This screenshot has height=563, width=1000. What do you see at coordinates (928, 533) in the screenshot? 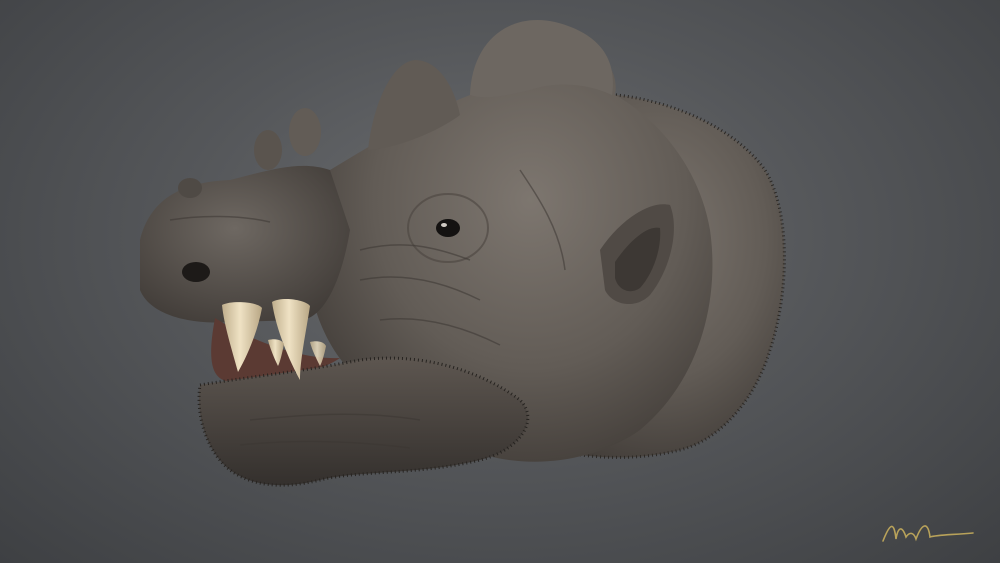
I see `artist-signature` at bounding box center [928, 533].